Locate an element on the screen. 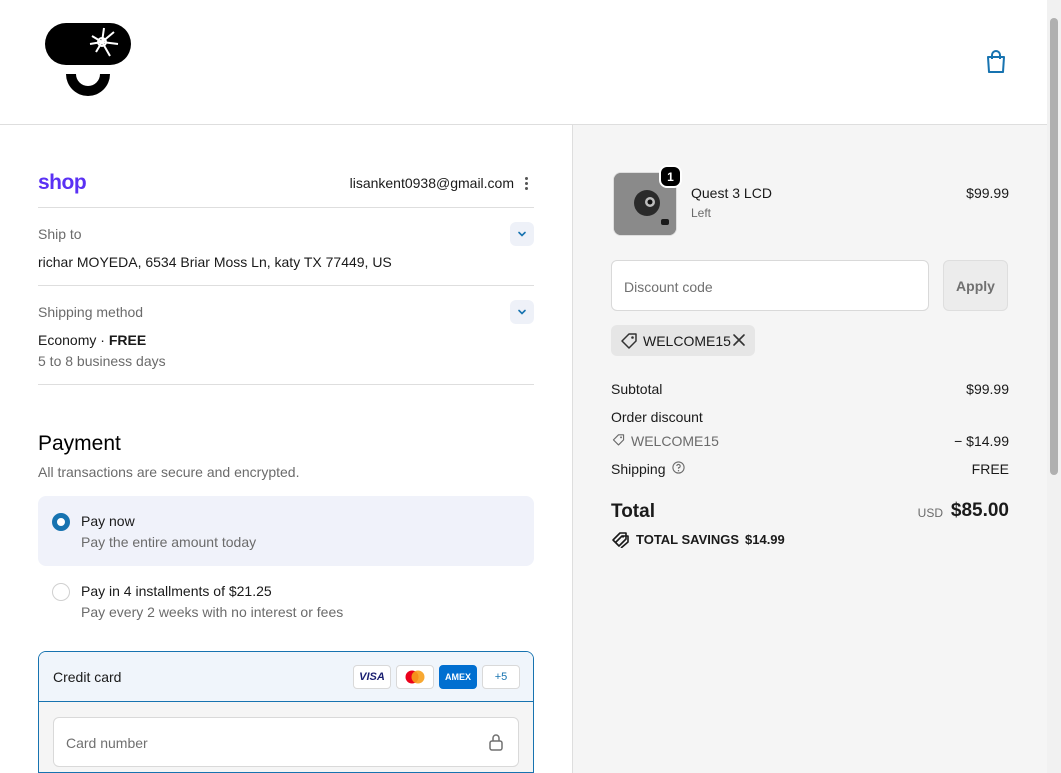 The width and height of the screenshot is (1061, 773). applied-discount-chip: WELCOME15 is located at coordinates (683, 340).